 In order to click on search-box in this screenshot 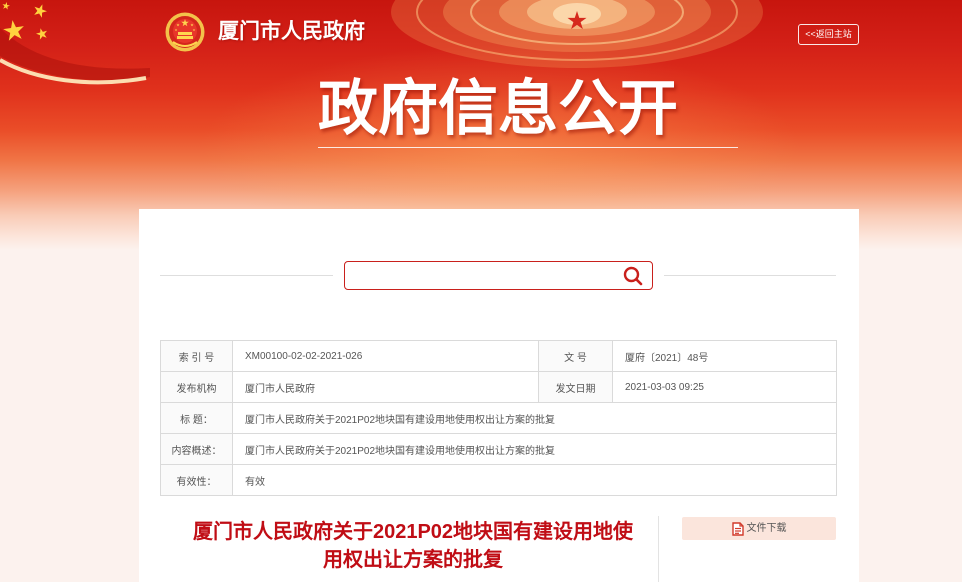, I will do `click(498, 275)`.